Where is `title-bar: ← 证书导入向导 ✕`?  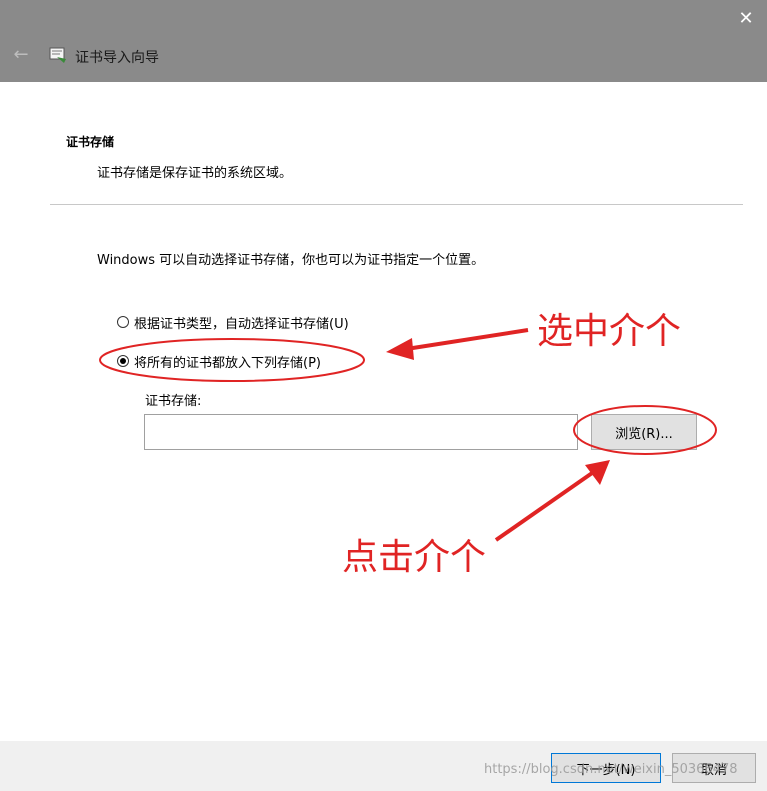
title-bar: ← 证书导入向导 ✕ is located at coordinates (383, 41).